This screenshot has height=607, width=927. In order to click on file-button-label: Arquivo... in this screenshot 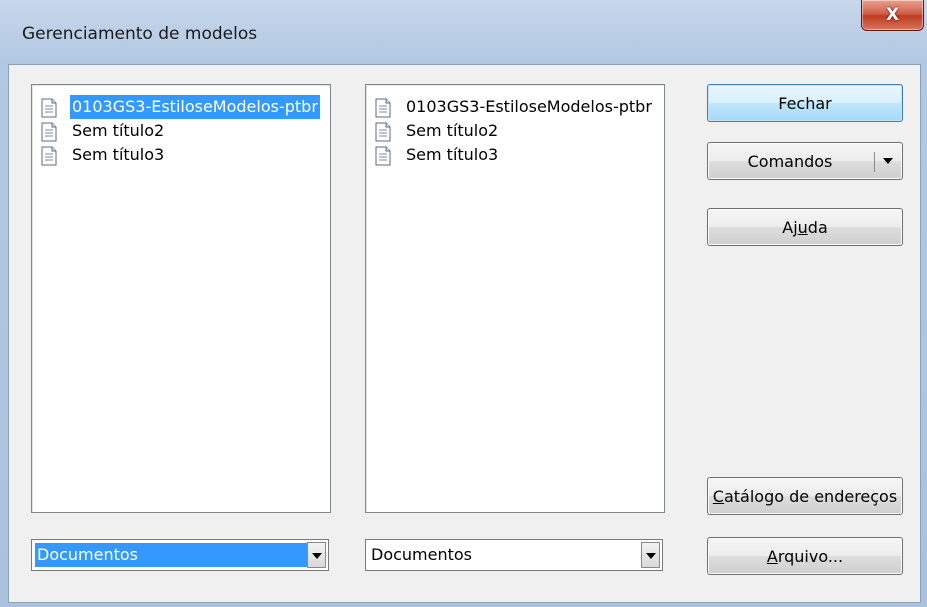, I will do `click(805, 556)`.